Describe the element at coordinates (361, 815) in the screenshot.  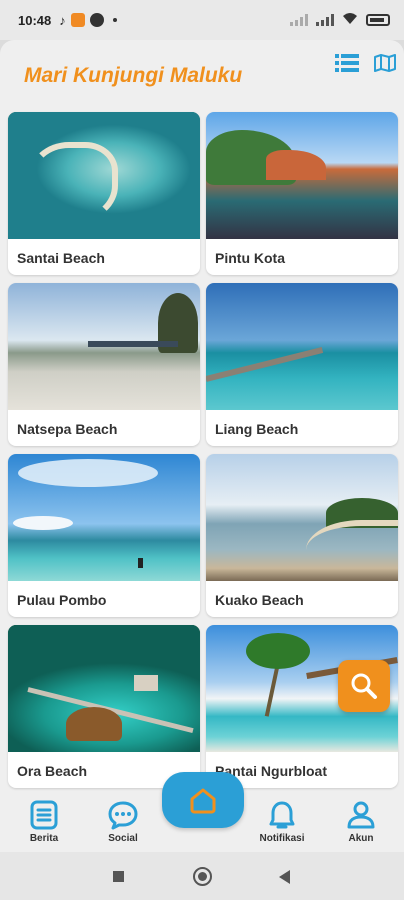
I see `user-icon` at that location.